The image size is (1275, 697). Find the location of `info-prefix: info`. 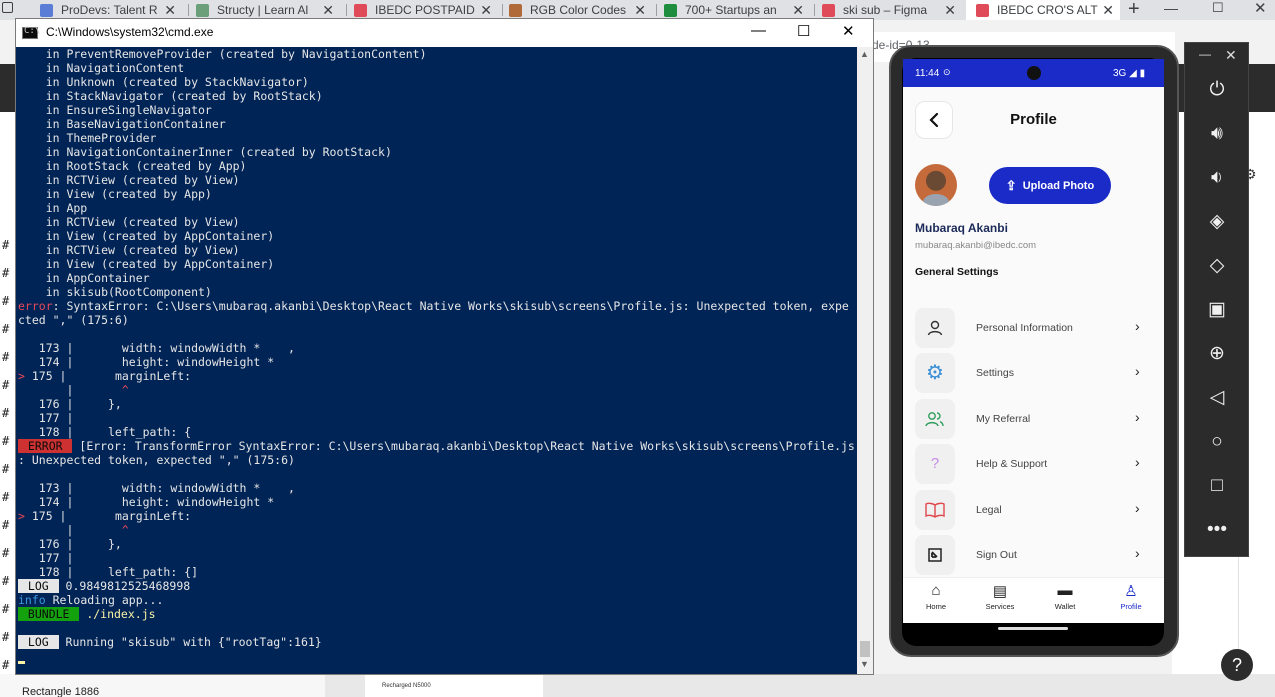

info-prefix: info is located at coordinates (32, 600).